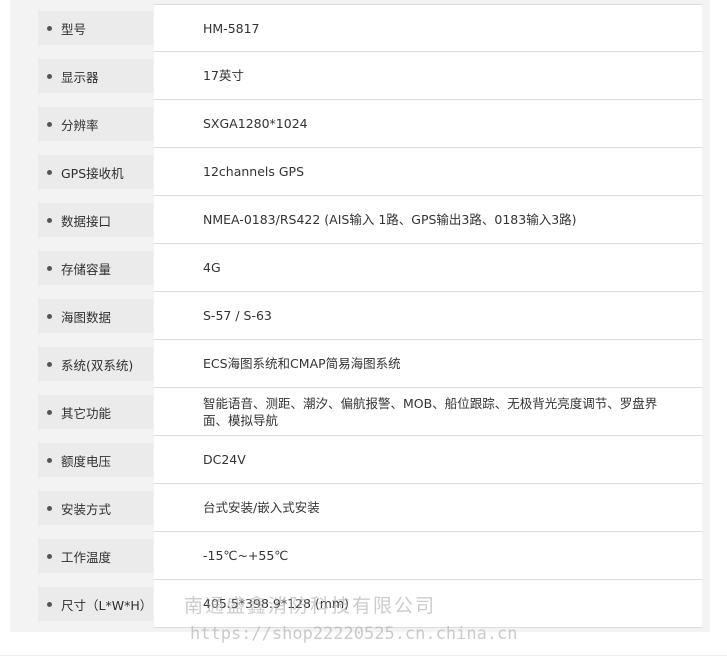 The width and height of the screenshot is (727, 663). I want to click on spec-label-cell: 额度电压, so click(95, 460).